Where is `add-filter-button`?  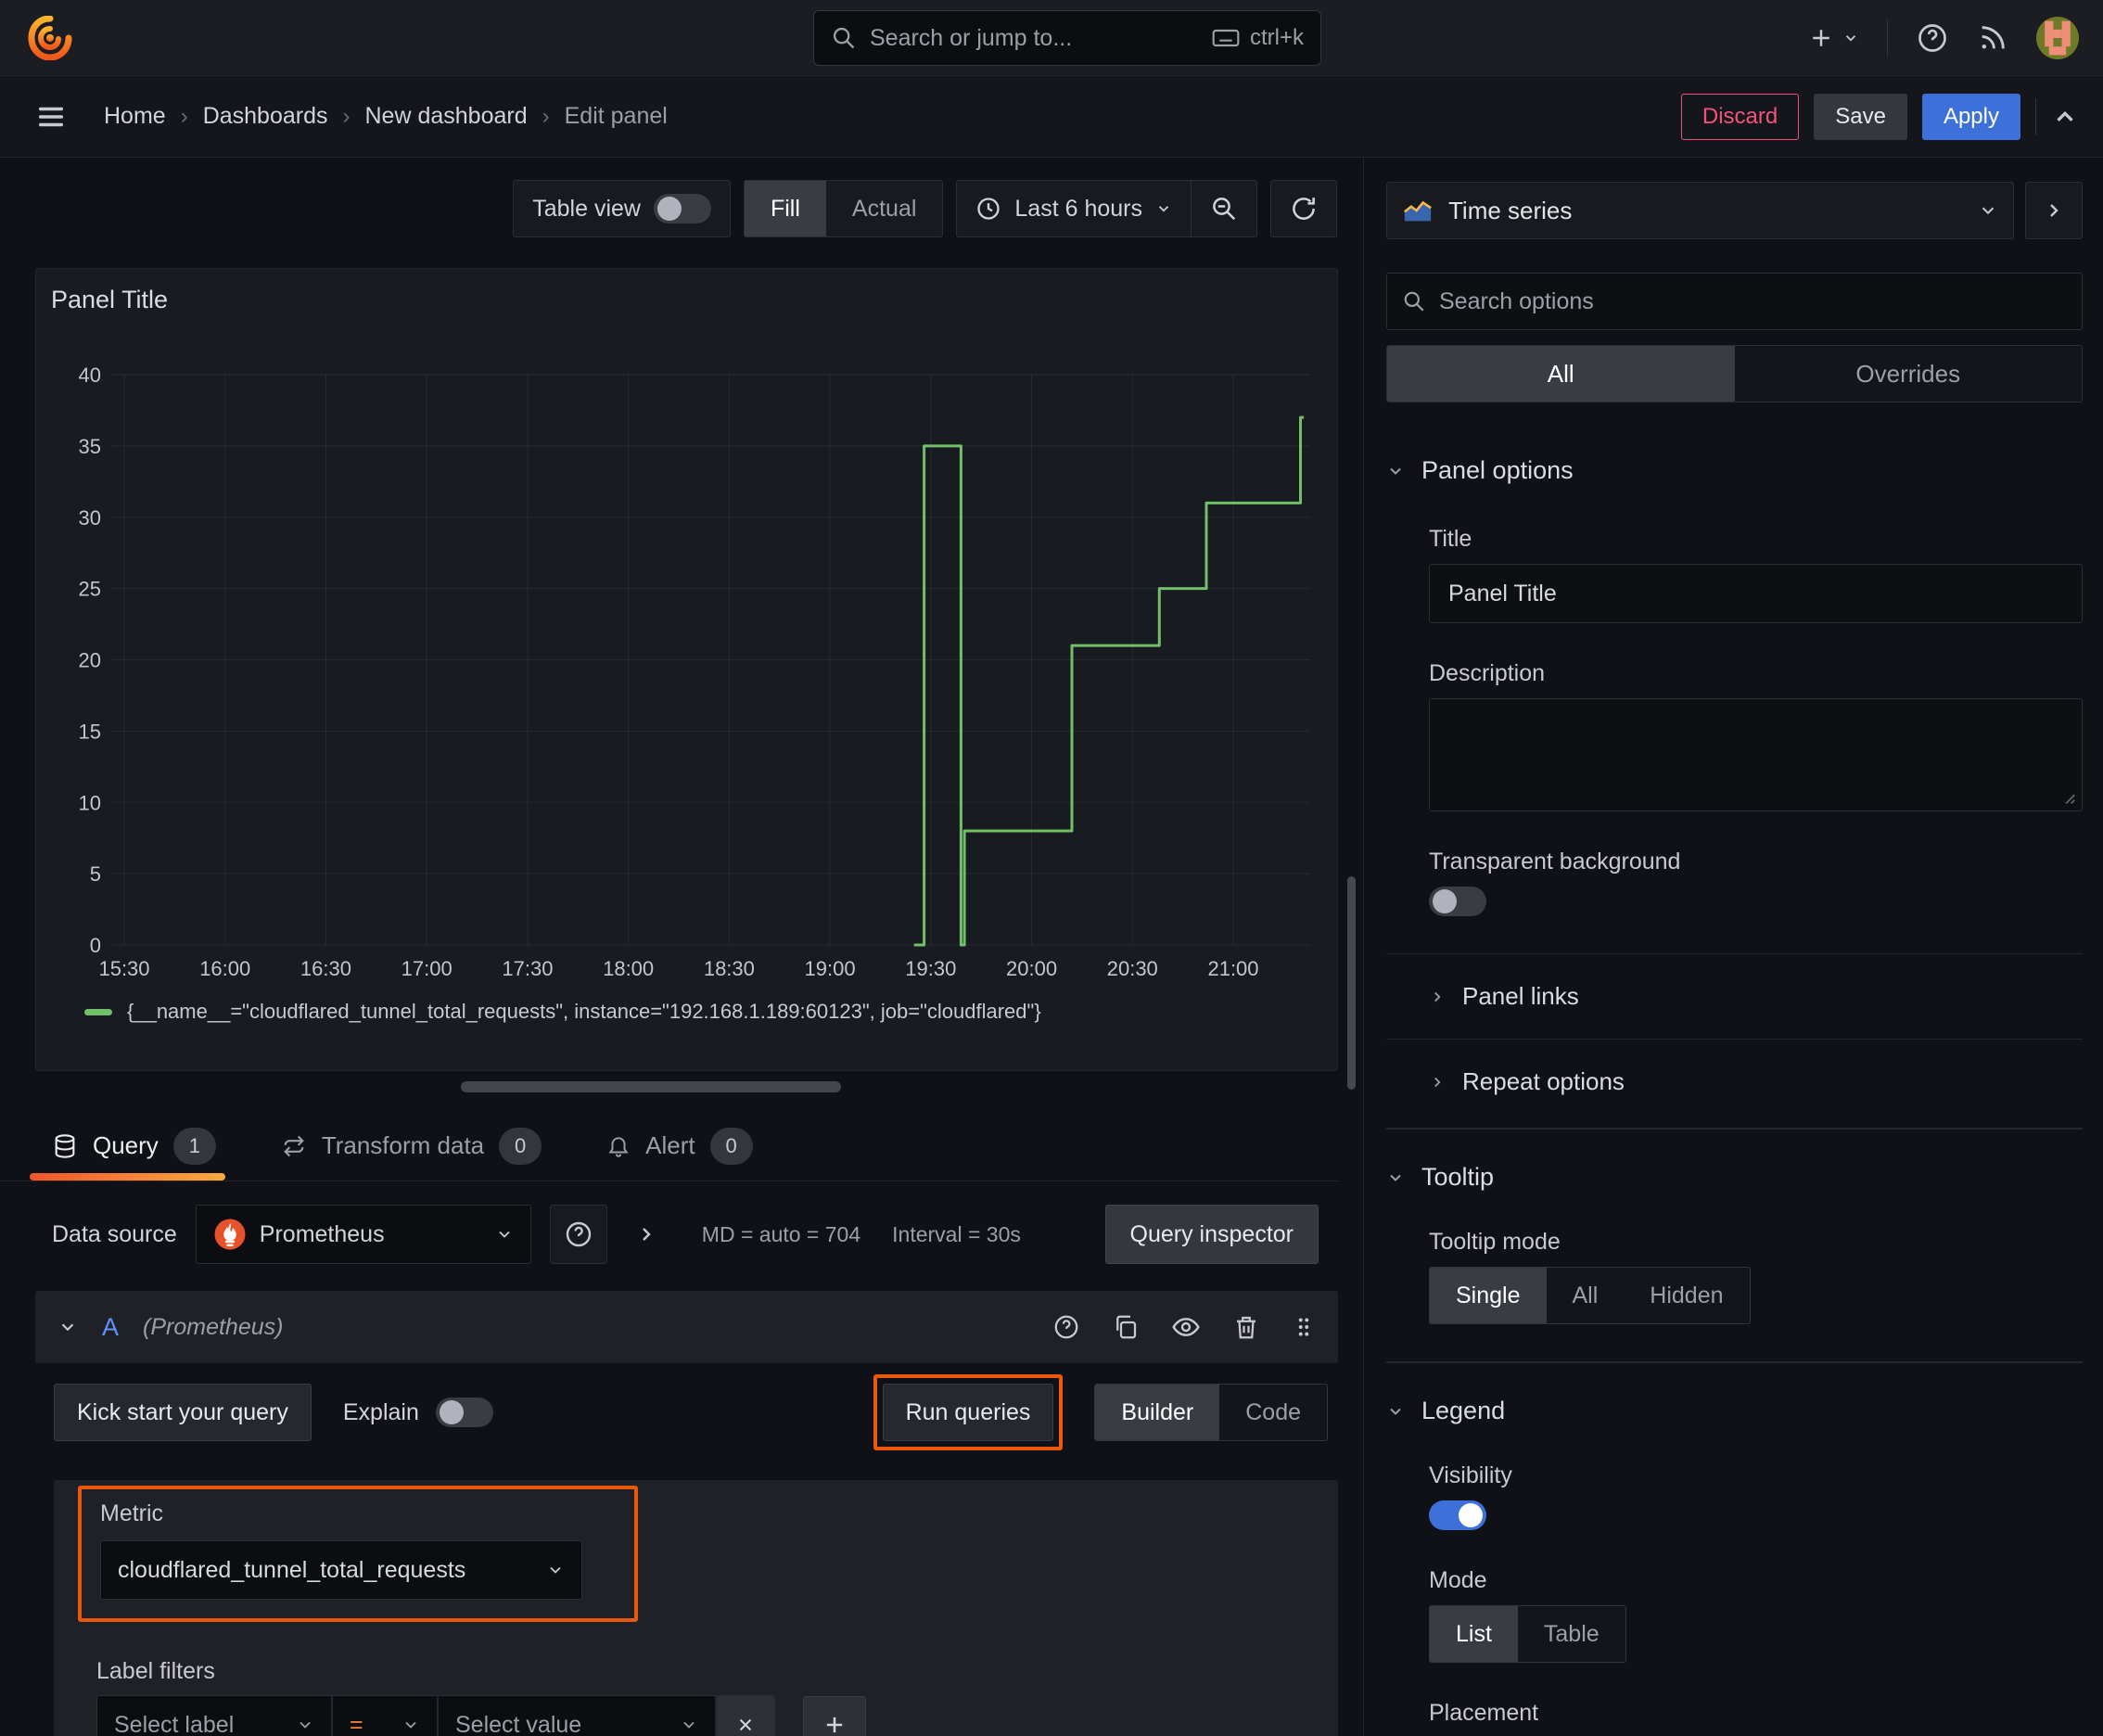 add-filter-button is located at coordinates (834, 1716).